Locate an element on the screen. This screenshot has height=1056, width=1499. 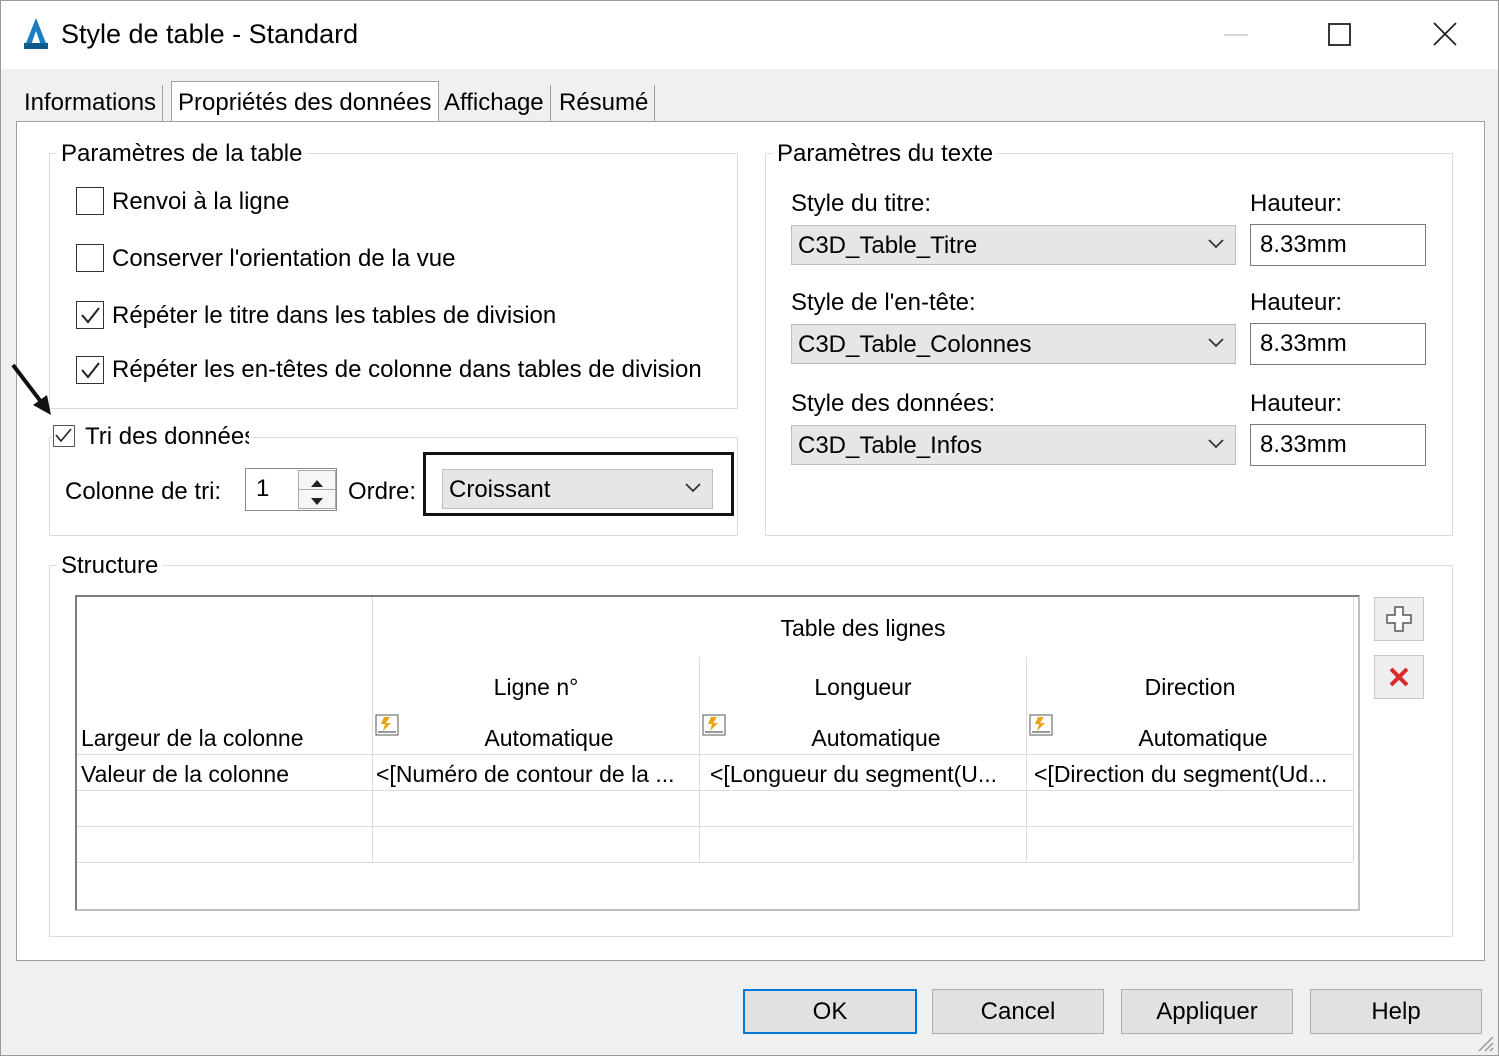
repeat-title-checkbox is located at coordinates (90, 315).